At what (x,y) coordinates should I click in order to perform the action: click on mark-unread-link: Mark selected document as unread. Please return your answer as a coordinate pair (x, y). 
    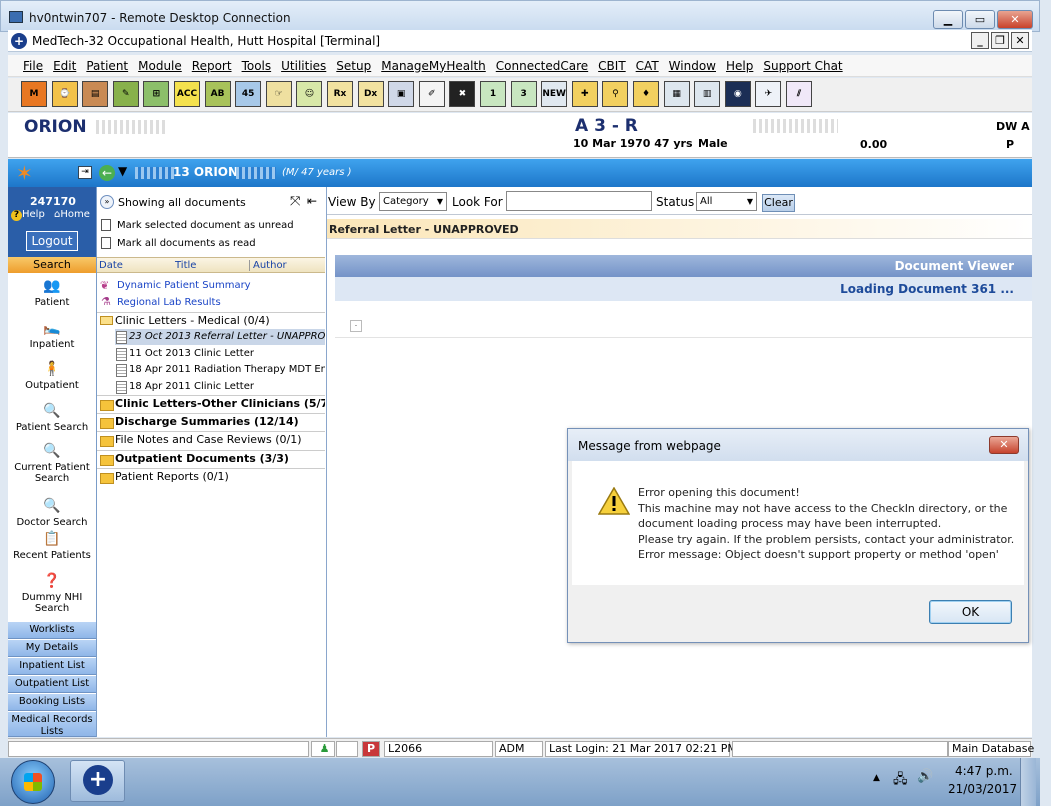
    Looking at the image, I should click on (205, 225).